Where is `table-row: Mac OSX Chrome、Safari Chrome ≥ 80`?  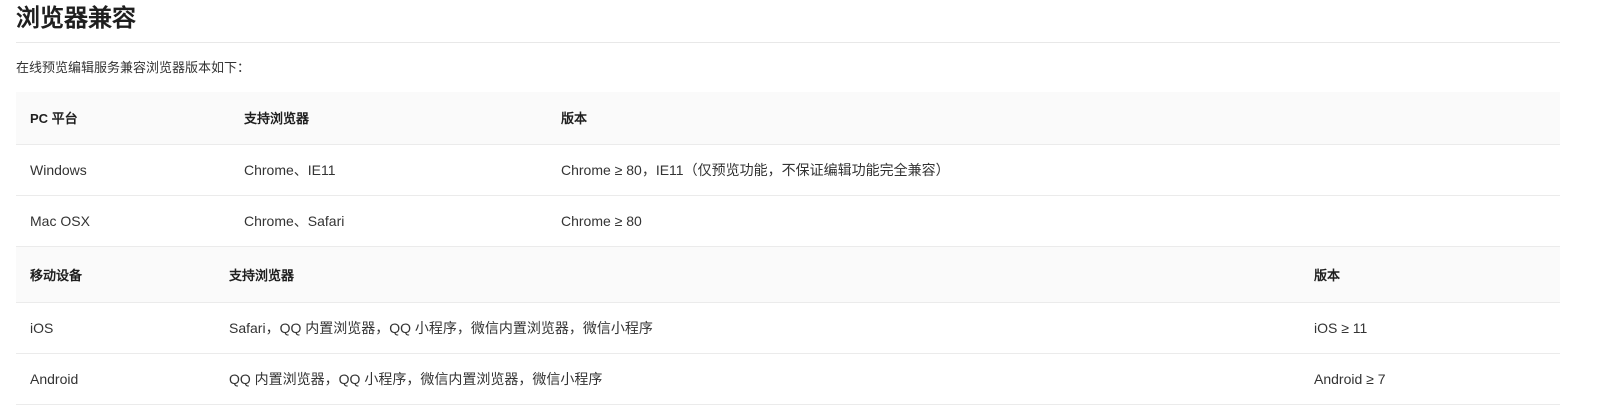
table-row: Mac OSX Chrome、Safari Chrome ≥ 80 is located at coordinates (788, 221).